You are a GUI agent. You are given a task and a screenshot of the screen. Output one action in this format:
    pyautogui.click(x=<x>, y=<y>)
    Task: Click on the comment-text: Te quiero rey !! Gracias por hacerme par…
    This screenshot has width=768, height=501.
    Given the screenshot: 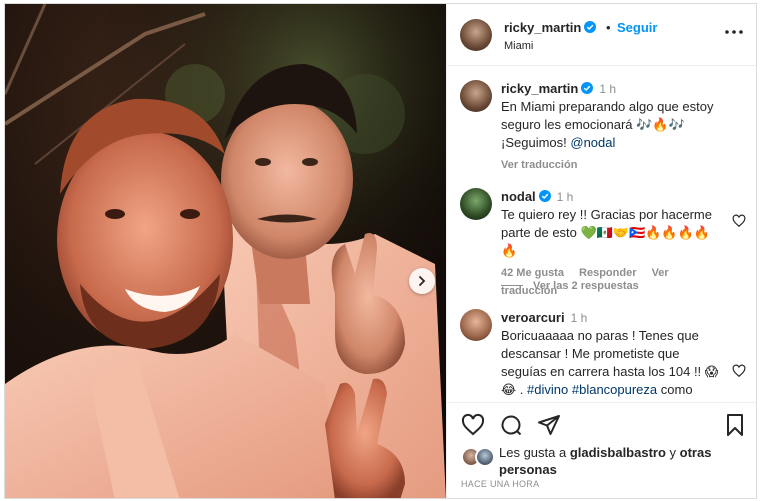 What is the action you would take?
    pyautogui.click(x=606, y=232)
    